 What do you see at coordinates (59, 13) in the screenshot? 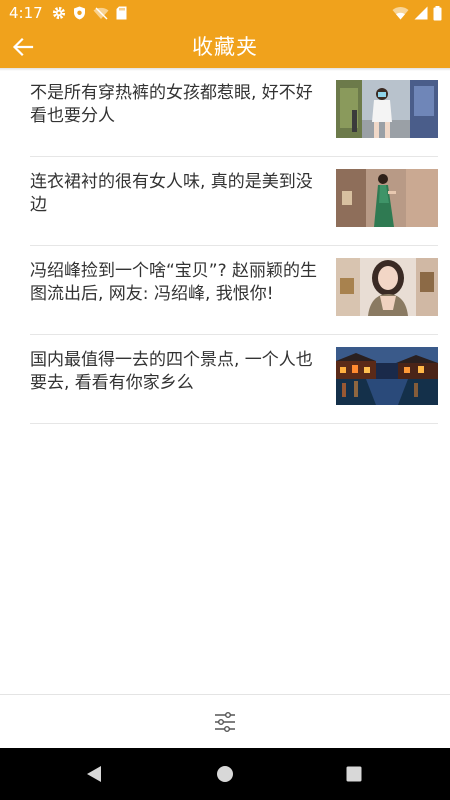
I see `gear-icon` at bounding box center [59, 13].